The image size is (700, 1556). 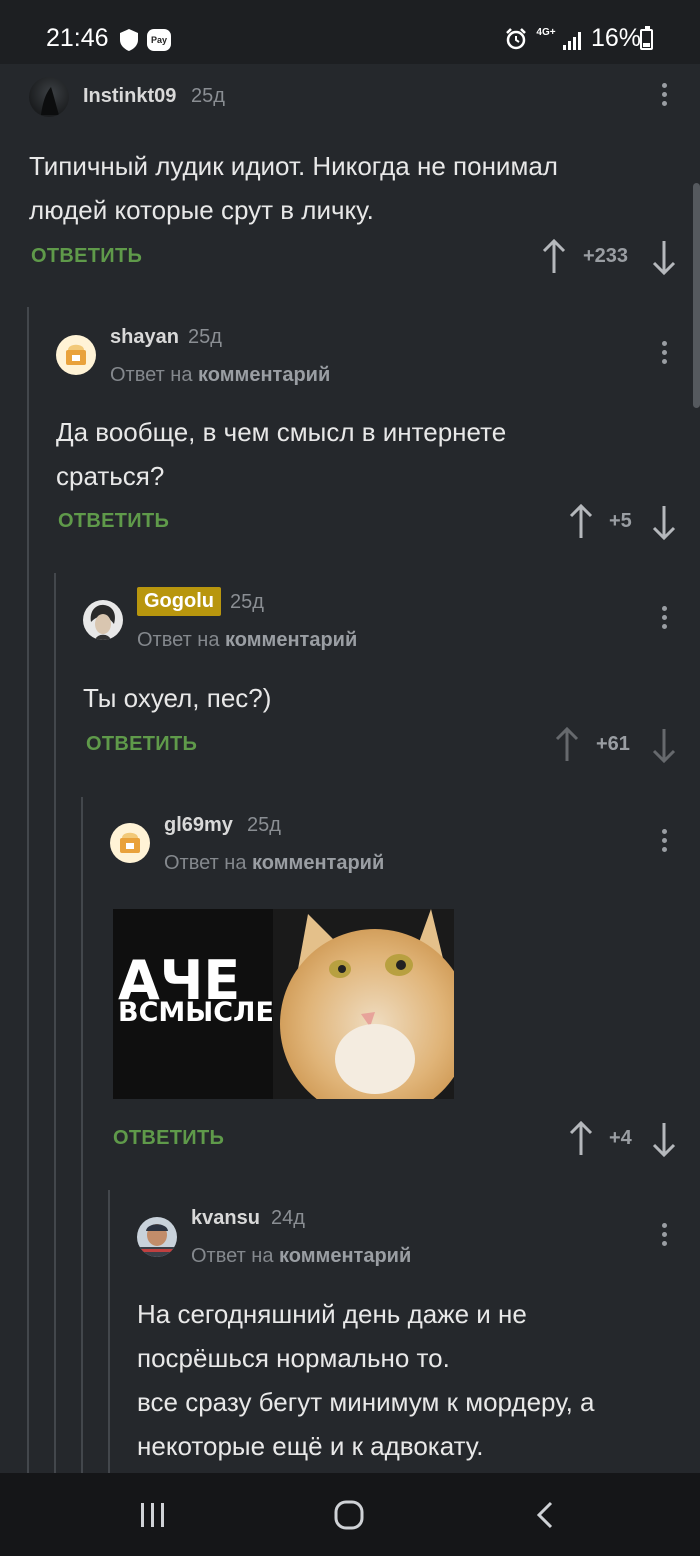 What do you see at coordinates (366, 1402) in the screenshot?
I see `text-line: все сразу бегут минимум к мордеру, а` at bounding box center [366, 1402].